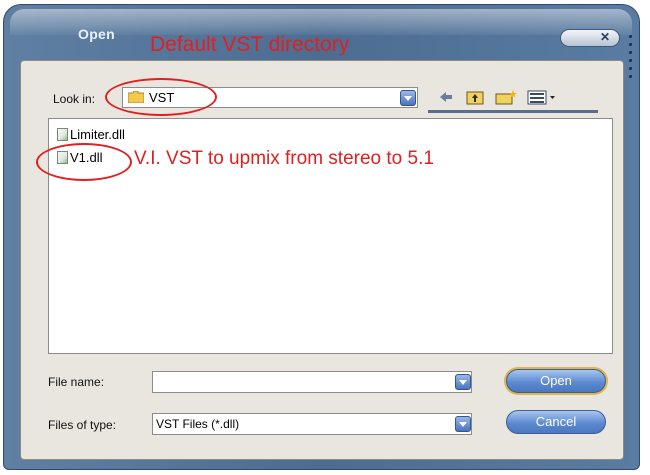 The width and height of the screenshot is (650, 475). Describe the element at coordinates (284, 158) in the screenshot. I see `annotation-file-note: V.I. VST to upmix from stereo to 5.1` at that location.